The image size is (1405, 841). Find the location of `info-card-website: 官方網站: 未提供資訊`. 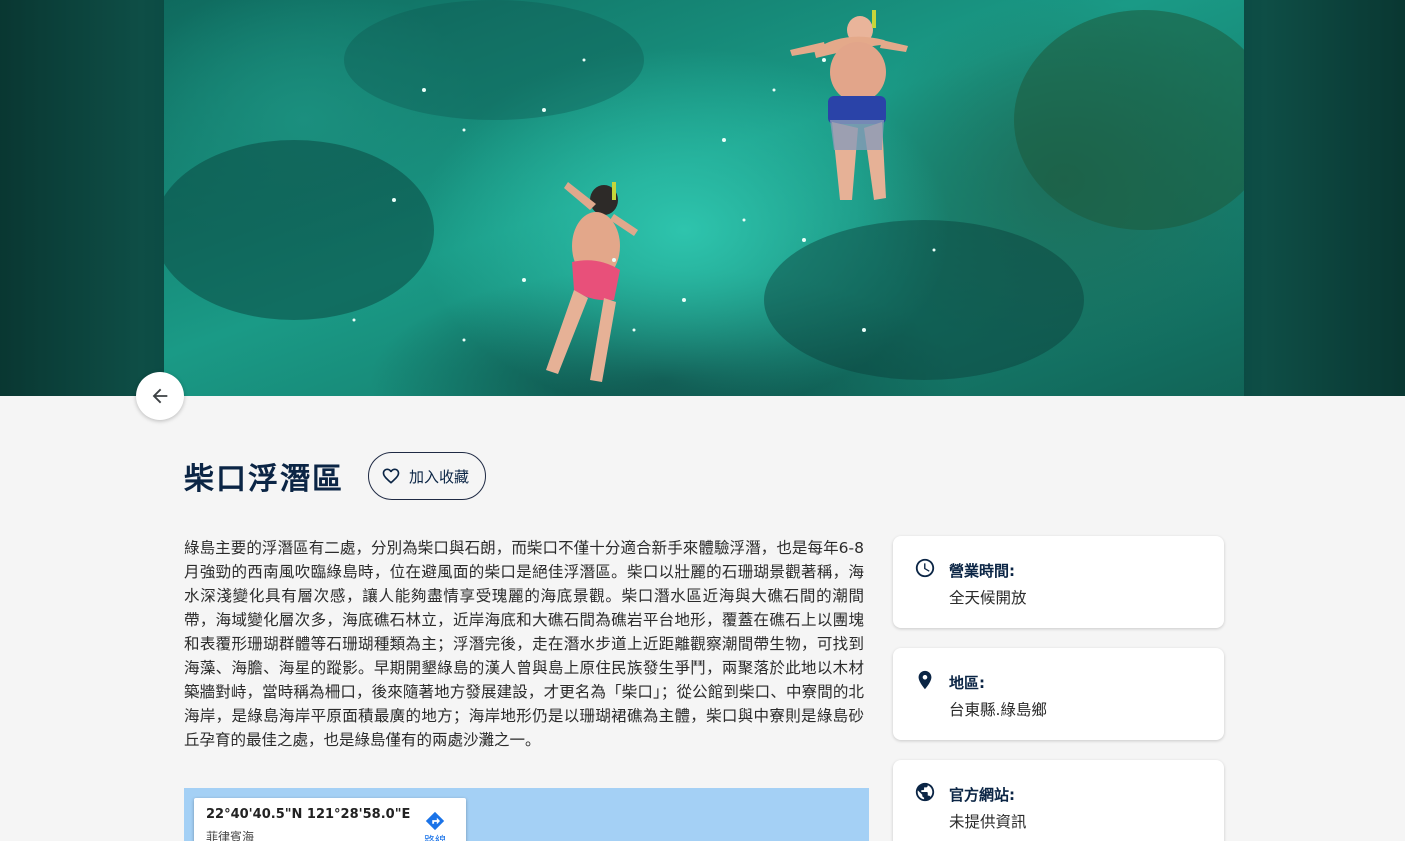

info-card-website: 官方網站: 未提供資訊 is located at coordinates (1058, 800).